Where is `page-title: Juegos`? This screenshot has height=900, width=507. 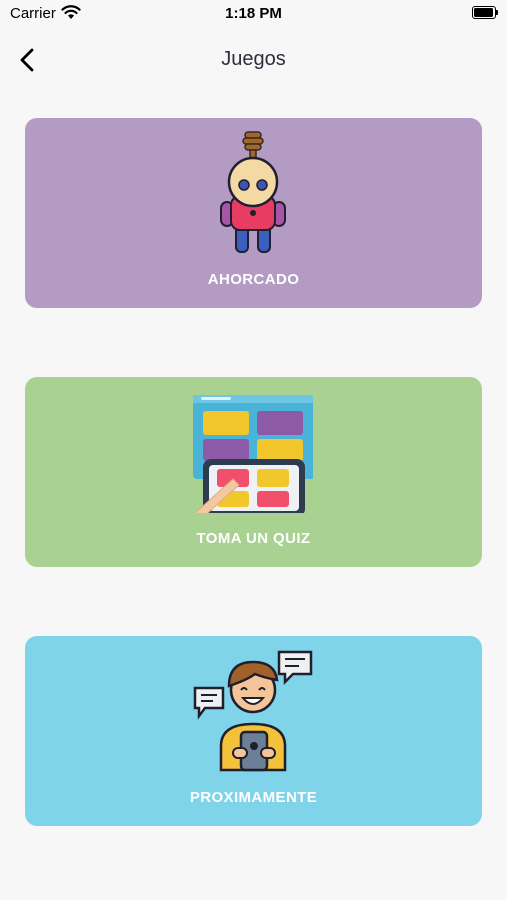 page-title: Juegos is located at coordinates (253, 59).